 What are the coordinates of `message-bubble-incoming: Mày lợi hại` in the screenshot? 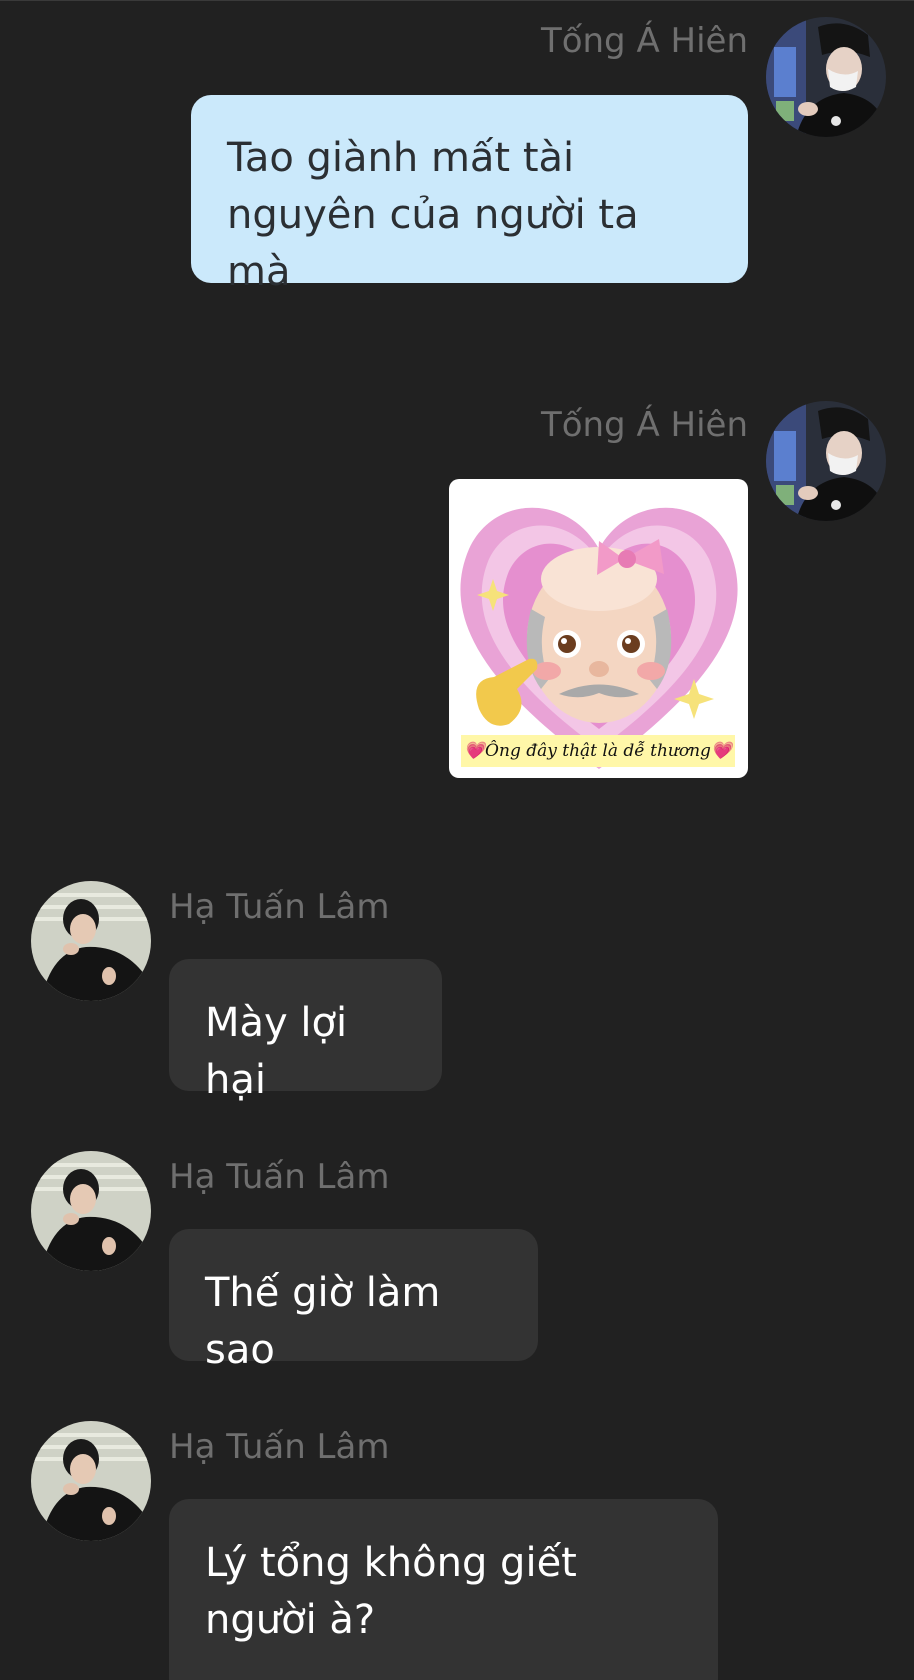 It's located at (305, 1031).